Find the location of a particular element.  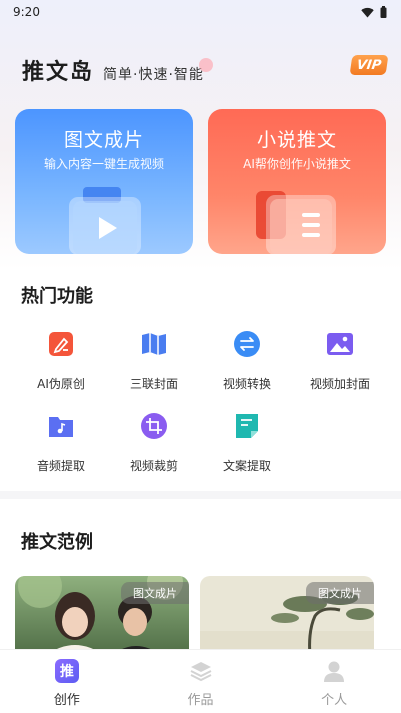

feature-audio-extract: 音频提取 is located at coordinates (61, 447).